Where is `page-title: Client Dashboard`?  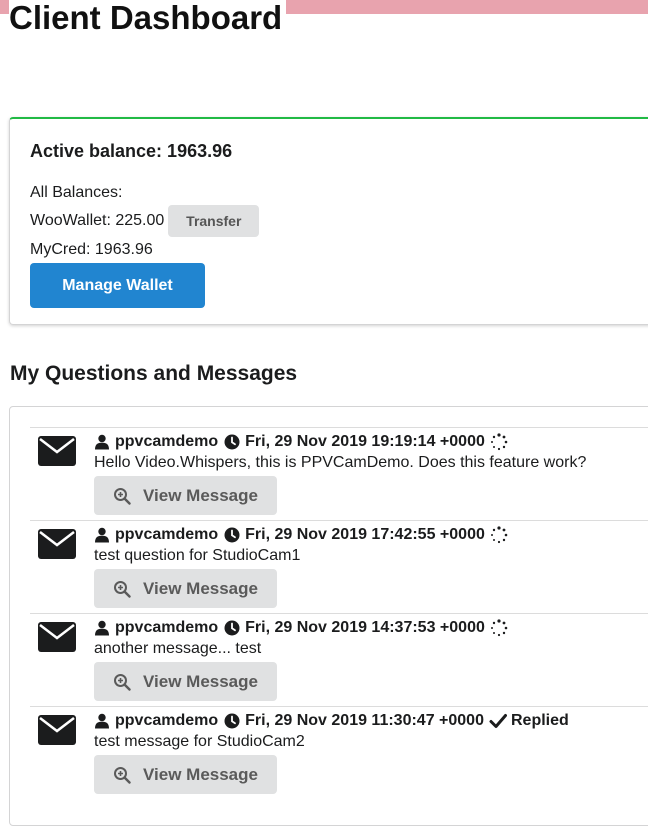 page-title: Client Dashboard is located at coordinates (148, 20).